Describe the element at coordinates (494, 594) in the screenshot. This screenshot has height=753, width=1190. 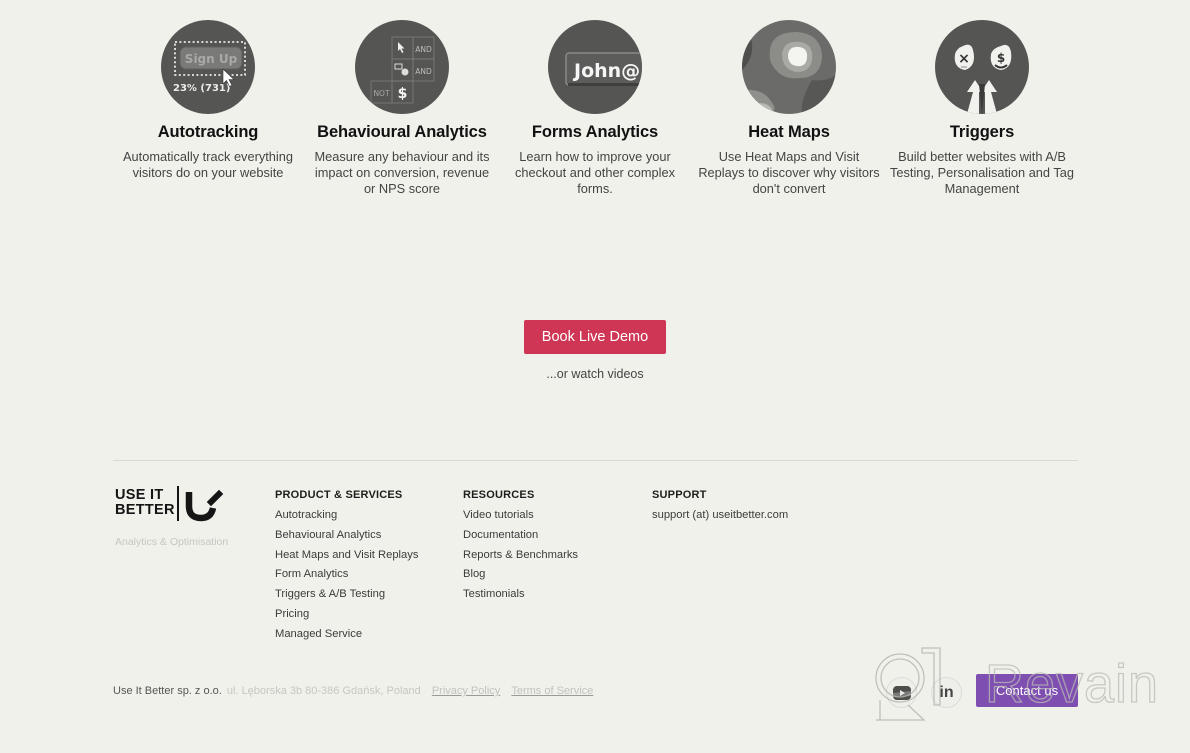
I see `footer-link-testimonials: Testimonials` at that location.